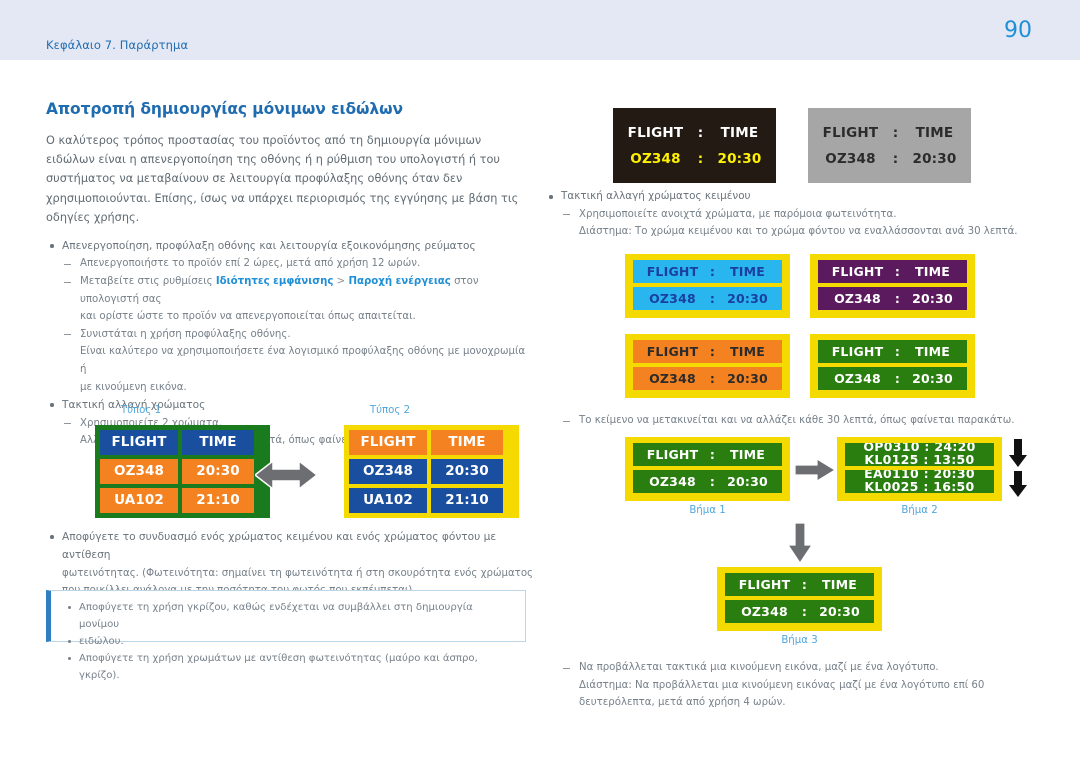 This screenshot has width=1080, height=763. I want to click on list-item-continuation: ειδώλου., so click(290, 641).